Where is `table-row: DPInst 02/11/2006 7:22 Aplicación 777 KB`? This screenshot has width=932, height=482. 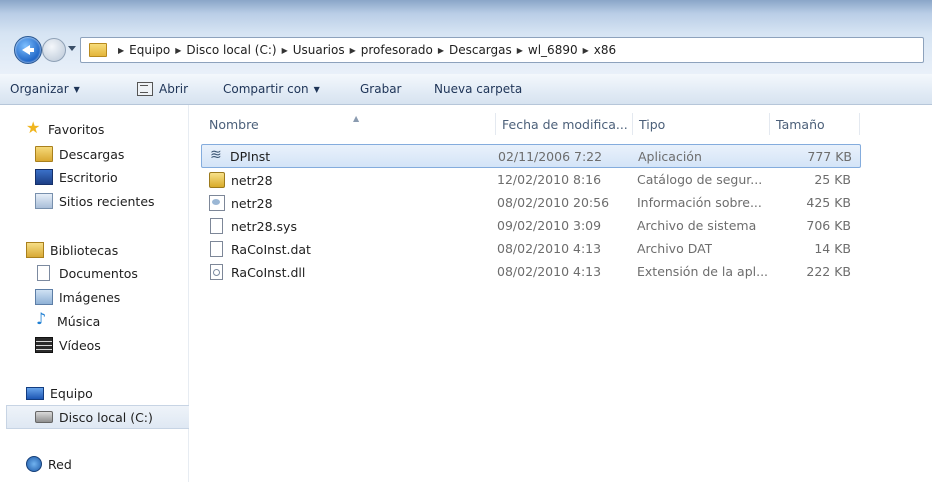
table-row: DPInst 02/11/2006 7:22 Aplicación 777 KB is located at coordinates (531, 156).